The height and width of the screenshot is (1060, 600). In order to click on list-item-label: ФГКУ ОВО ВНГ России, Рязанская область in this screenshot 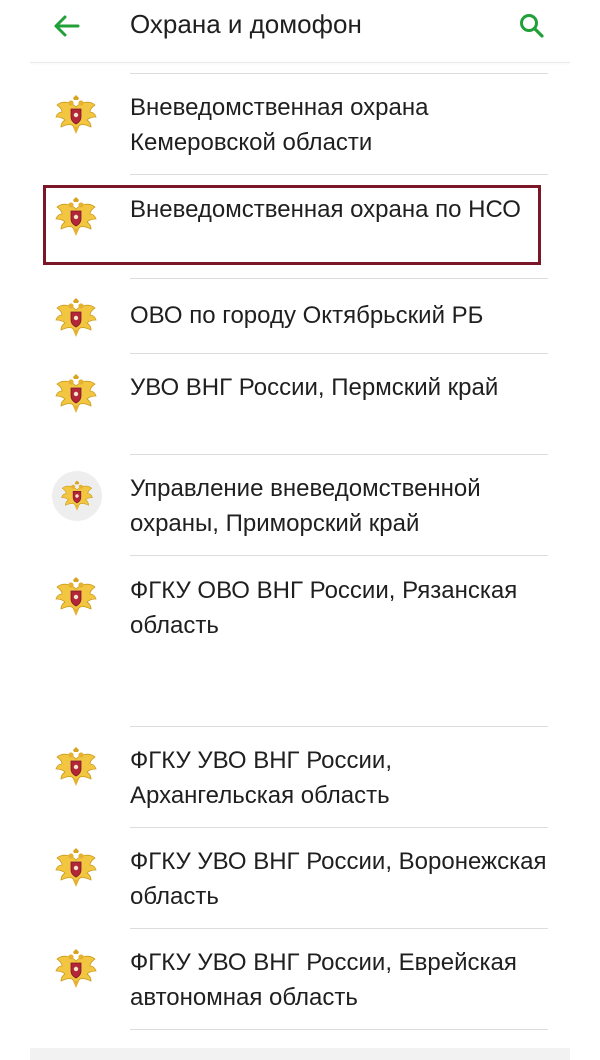, I will do `click(324, 608)`.